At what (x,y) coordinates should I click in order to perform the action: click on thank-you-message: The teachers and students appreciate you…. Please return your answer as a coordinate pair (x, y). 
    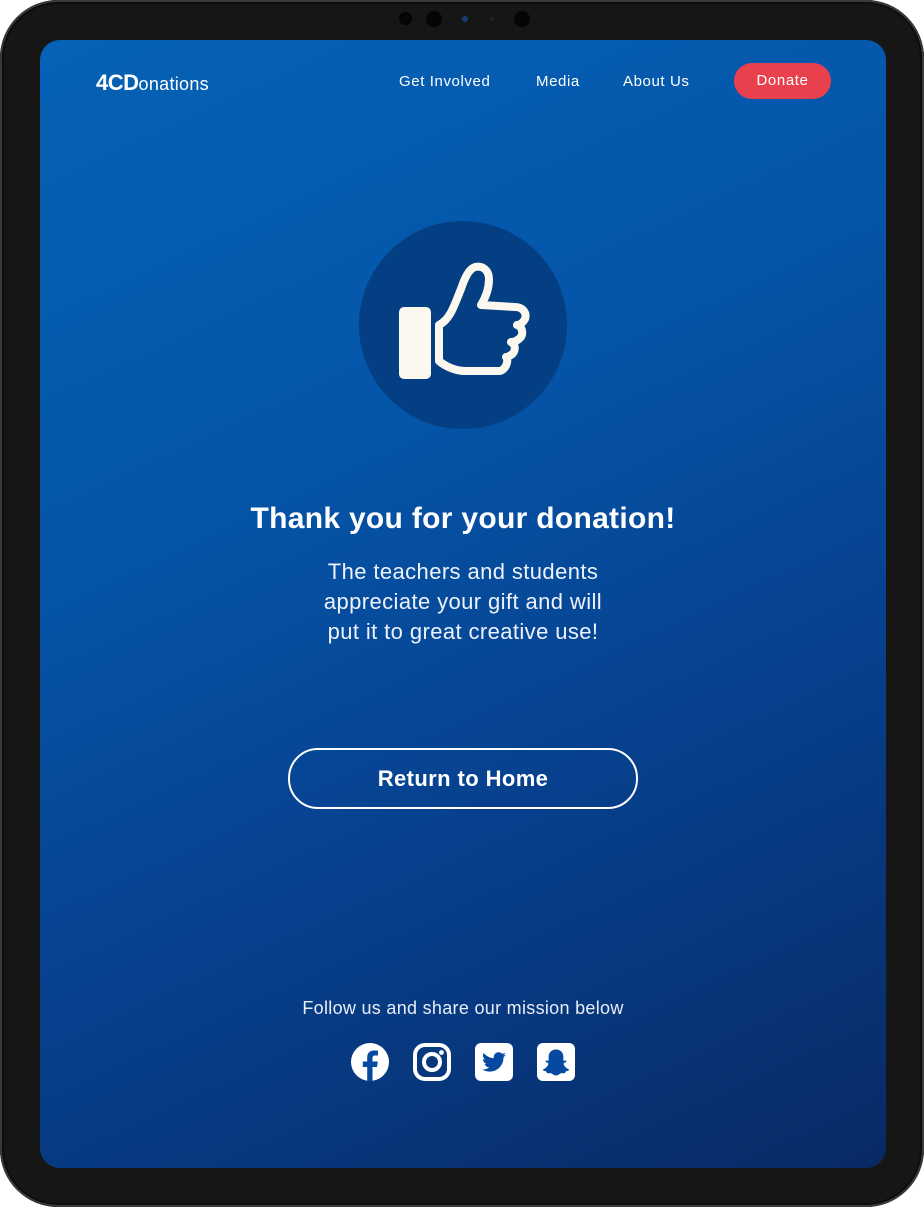
    Looking at the image, I should click on (463, 602).